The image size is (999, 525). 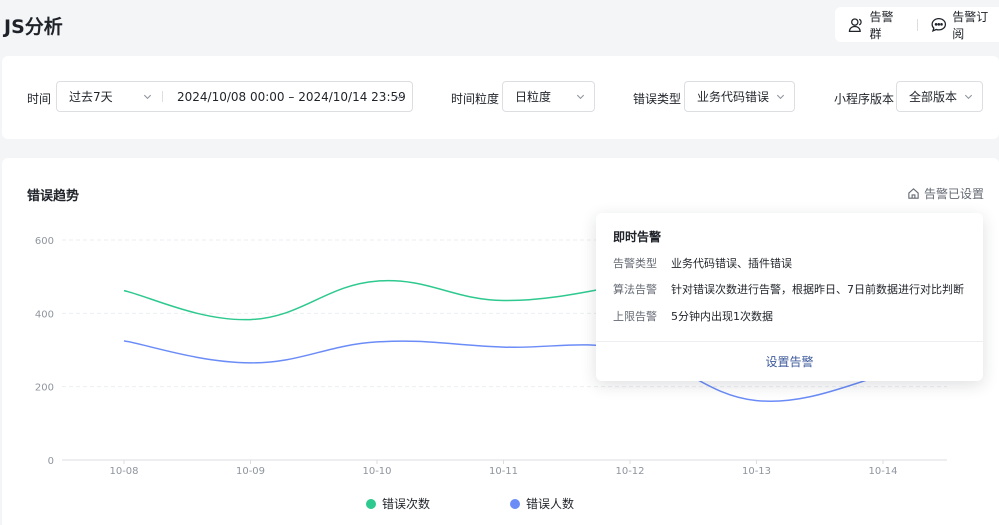 I want to click on popover-title: 即时告警, so click(x=637, y=237).